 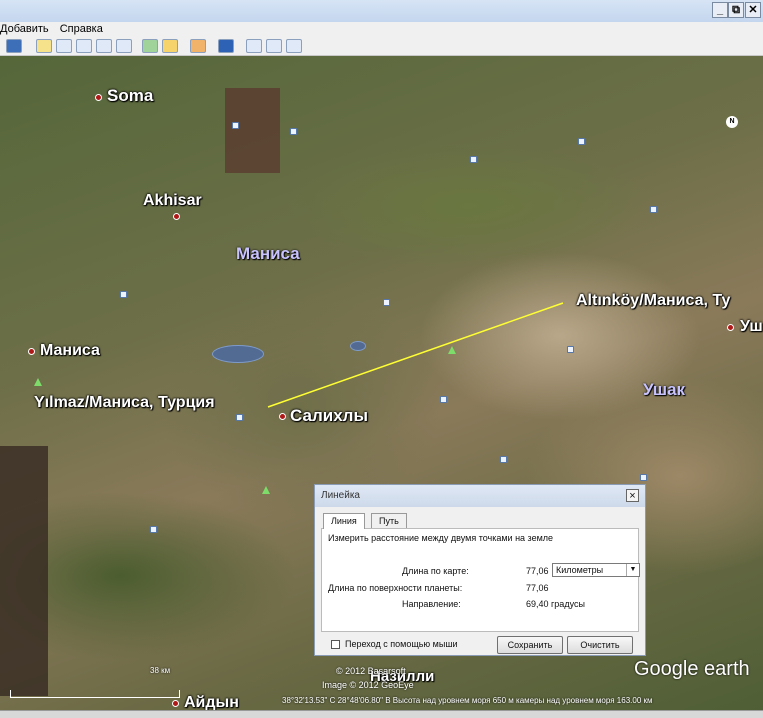 I want to click on tab-path: Путь, so click(x=389, y=521).